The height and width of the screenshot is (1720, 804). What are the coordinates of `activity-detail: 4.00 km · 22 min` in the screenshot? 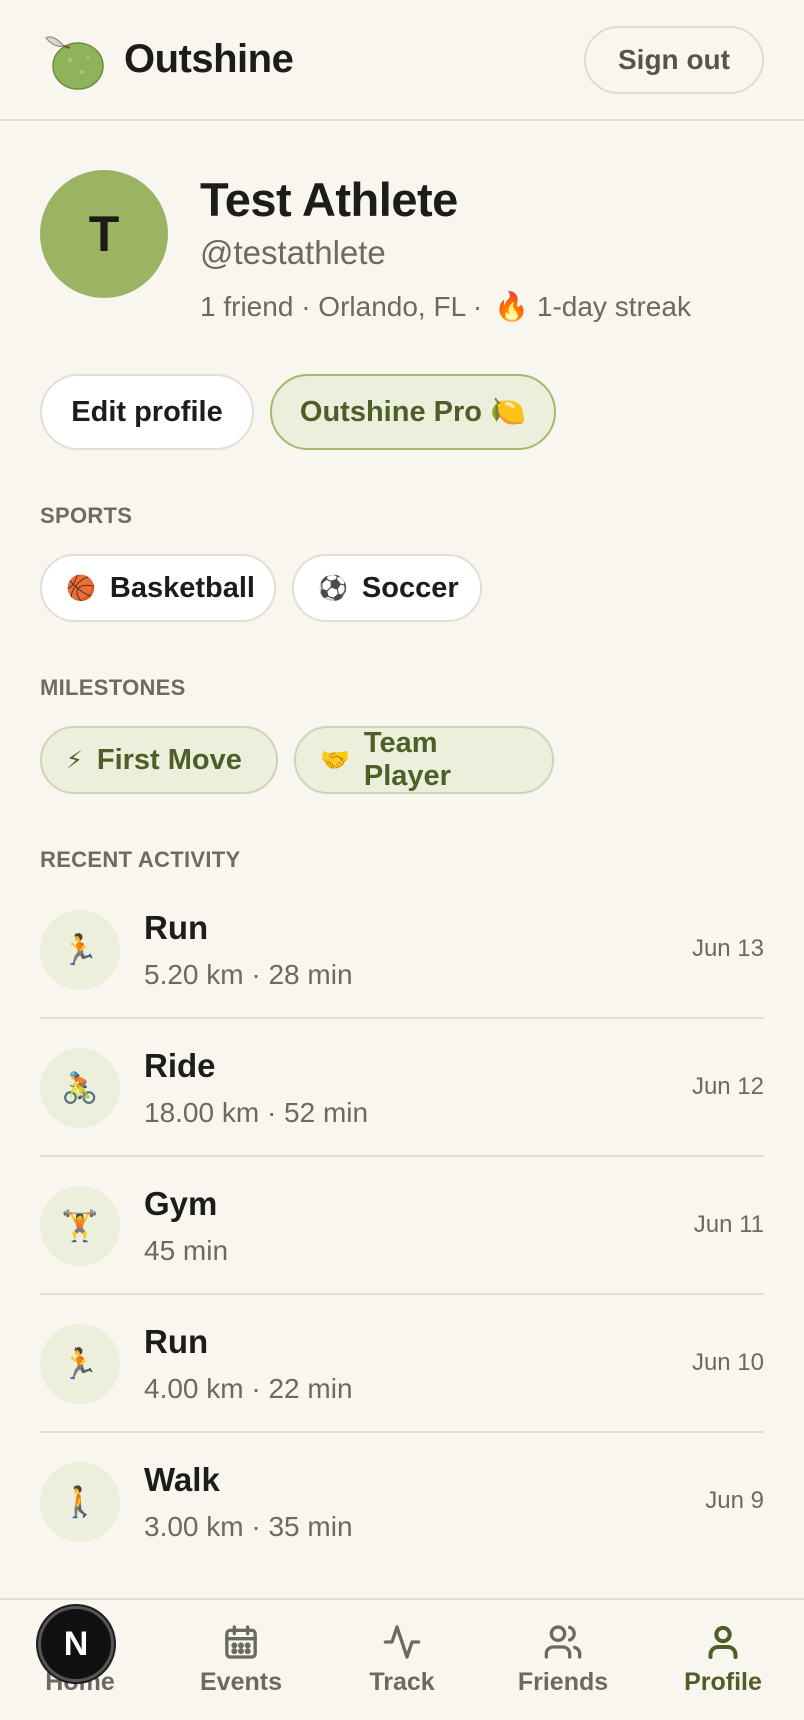 It's located at (248, 1388).